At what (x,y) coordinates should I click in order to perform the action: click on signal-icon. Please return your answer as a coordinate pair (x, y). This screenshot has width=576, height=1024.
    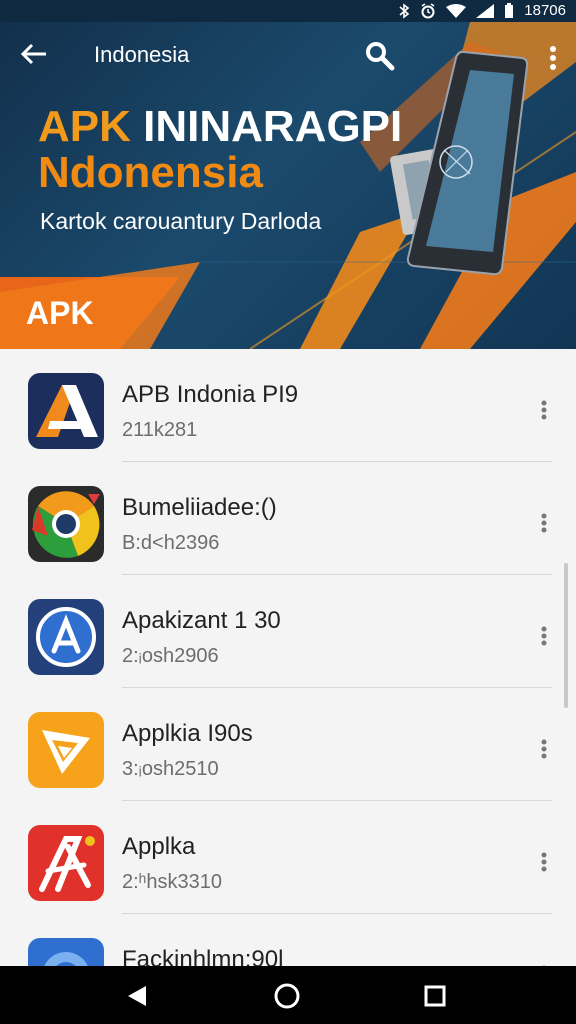
    Looking at the image, I should click on (485, 10).